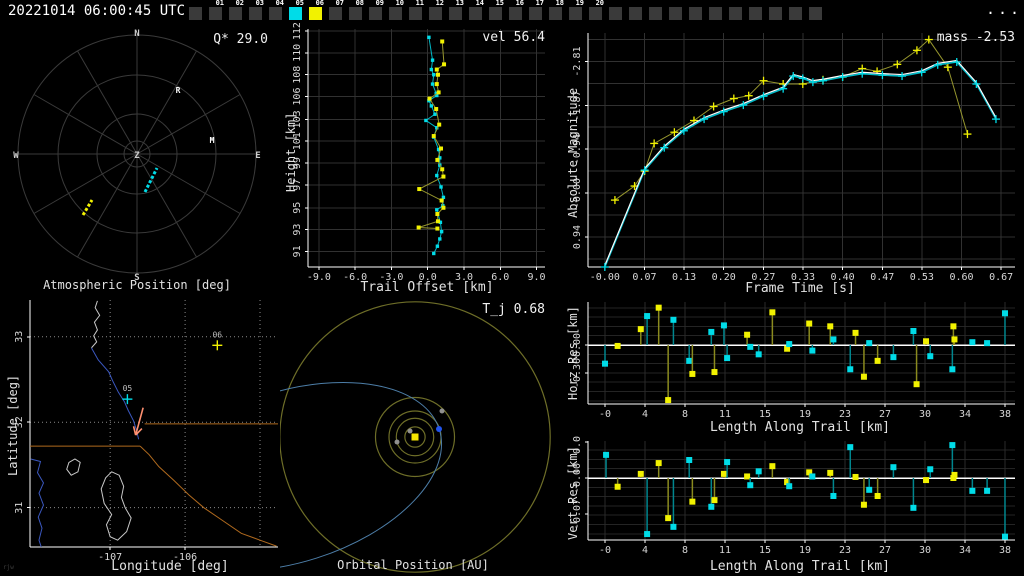 The height and width of the screenshot is (576, 1024). What do you see at coordinates (339, 3) in the screenshot?
I see `station-number: 07` at bounding box center [339, 3].